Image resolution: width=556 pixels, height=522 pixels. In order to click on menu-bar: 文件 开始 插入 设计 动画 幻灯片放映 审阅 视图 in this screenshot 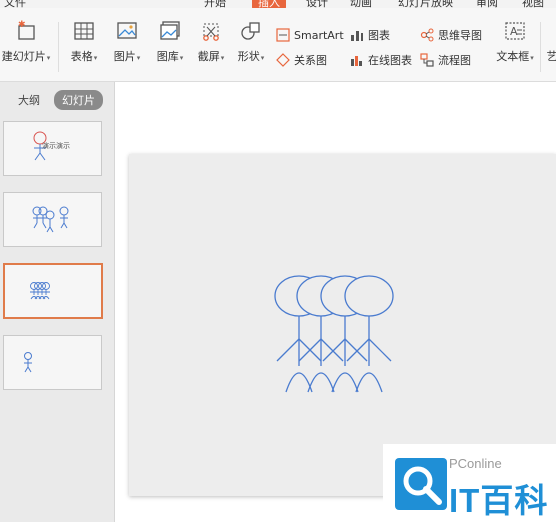, I will do `click(278, 4)`.